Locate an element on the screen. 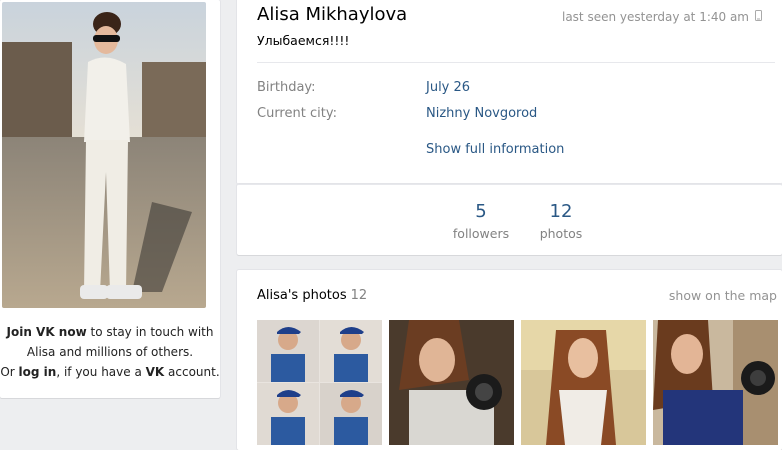 The image size is (782, 450). last-seen: last seen yesterday at 1:40 am is located at coordinates (662, 17).